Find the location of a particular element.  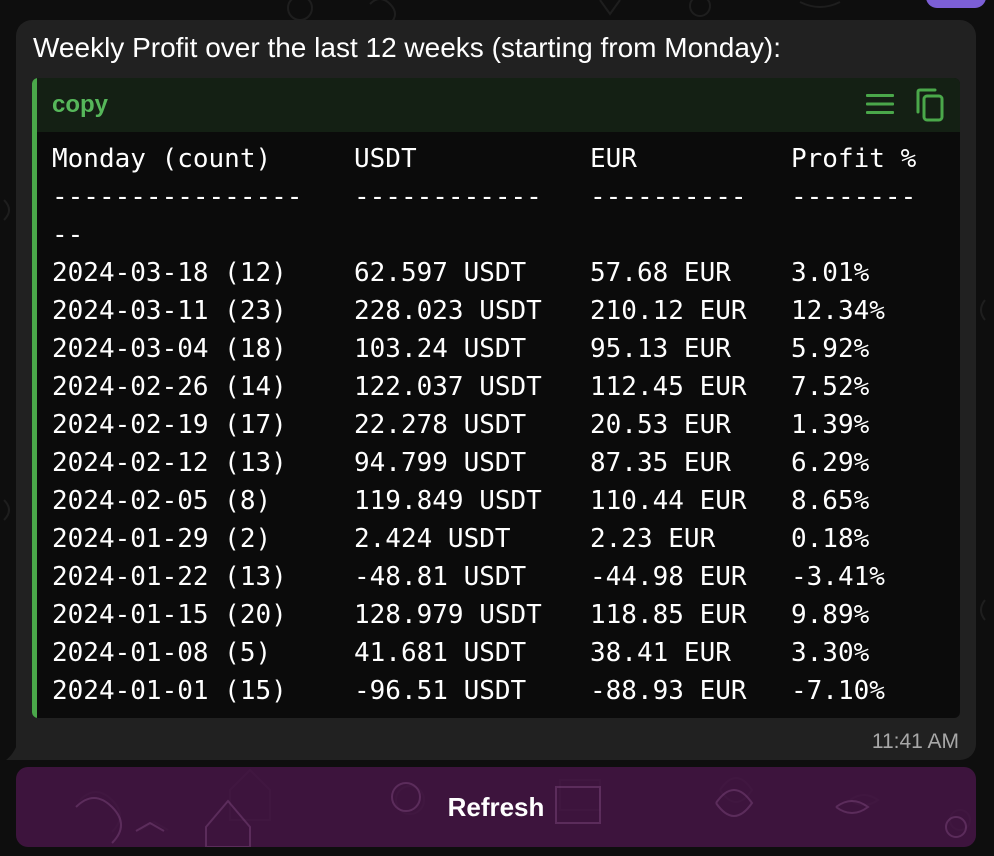

cell-usdt: 94.799 USDT is located at coordinates (440, 463).